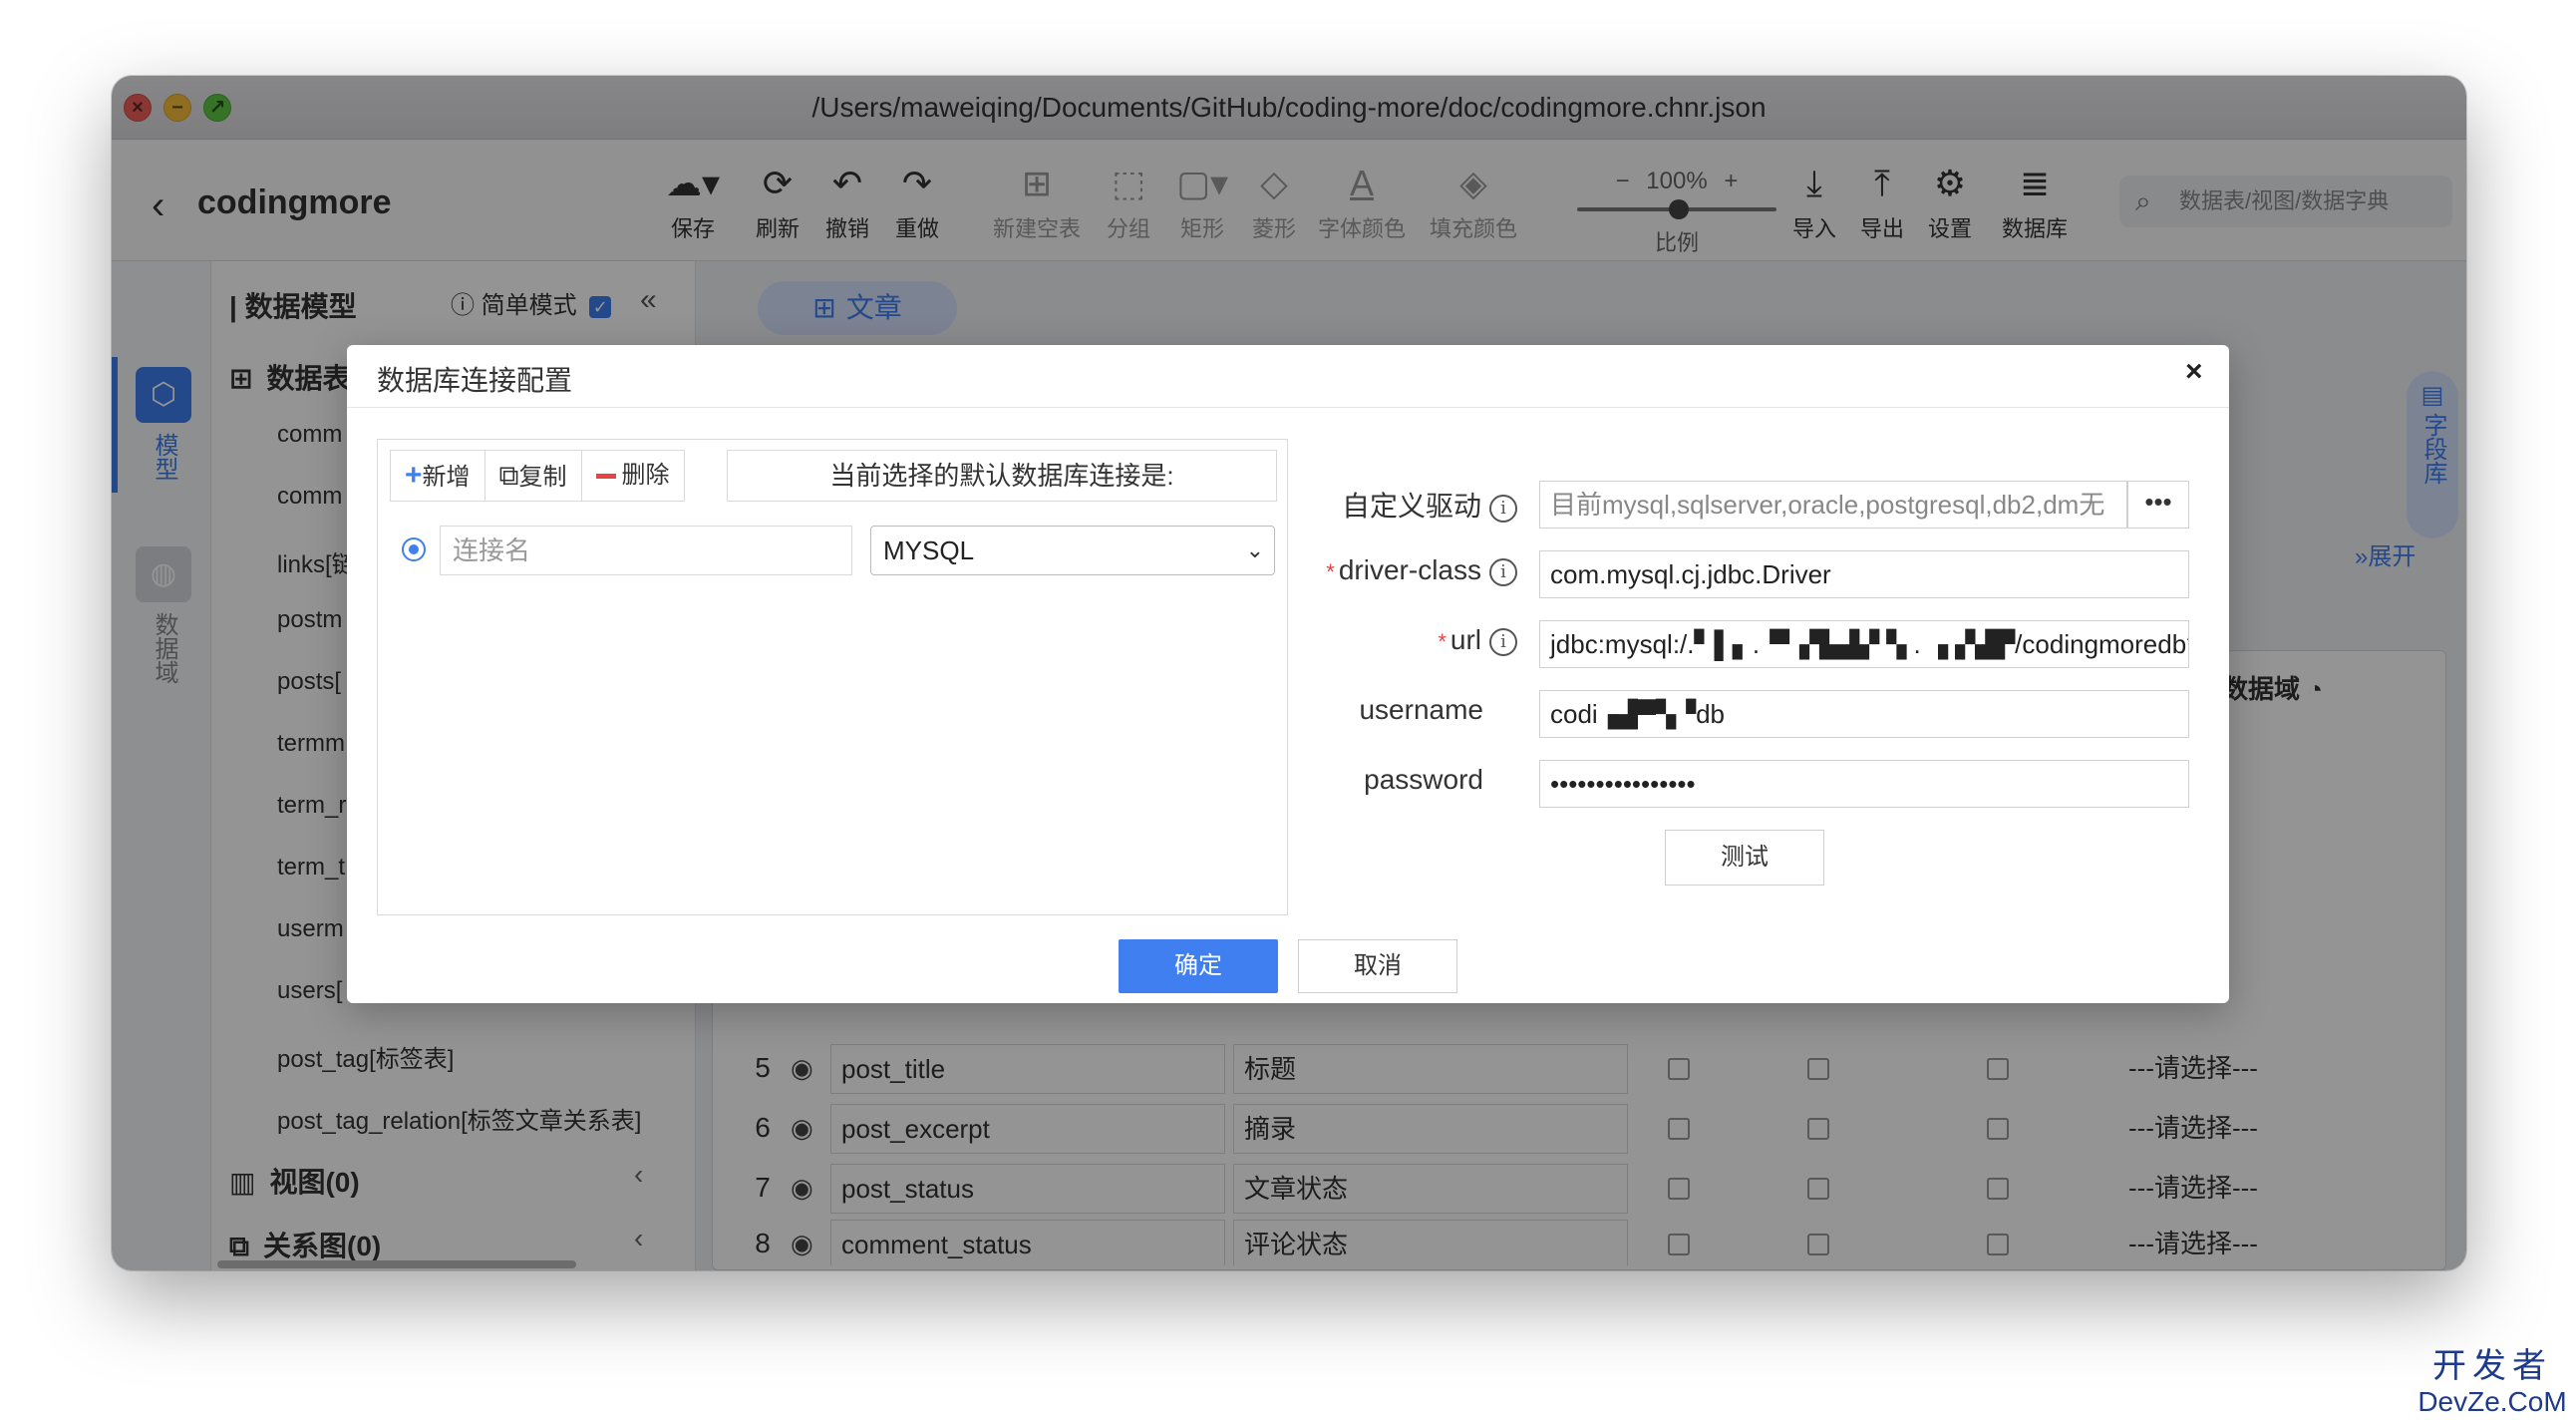 The image size is (2576, 1420). I want to click on password-input: ••••••••••••••••, so click(1864, 784).